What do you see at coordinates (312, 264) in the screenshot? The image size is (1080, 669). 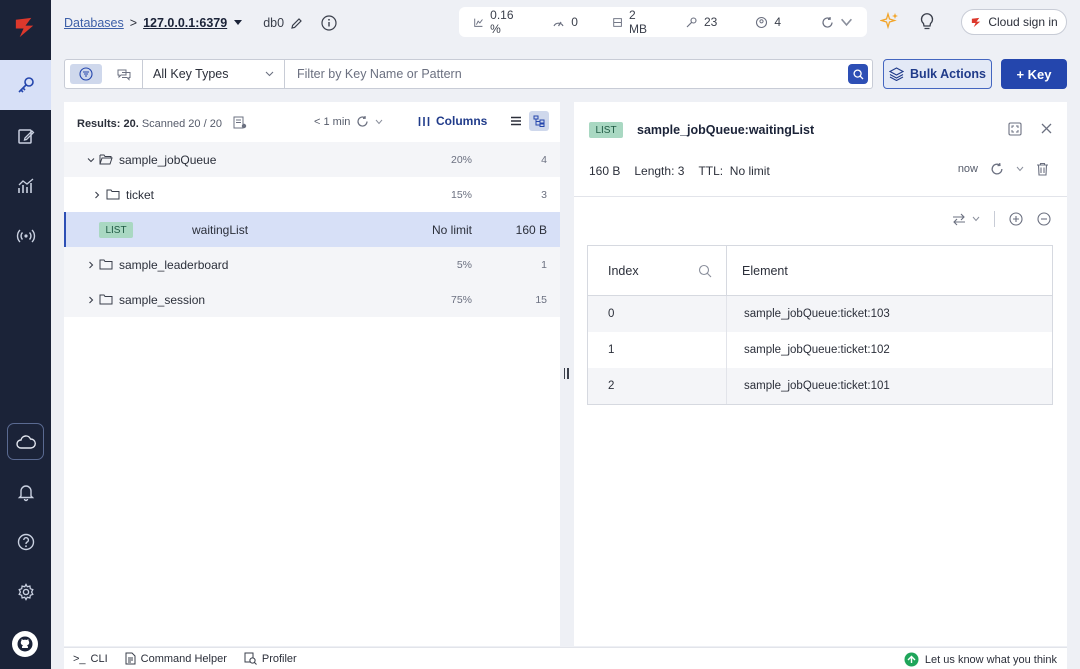 I see `tree-folder-row: sample_leaderboard 5% 1` at bounding box center [312, 264].